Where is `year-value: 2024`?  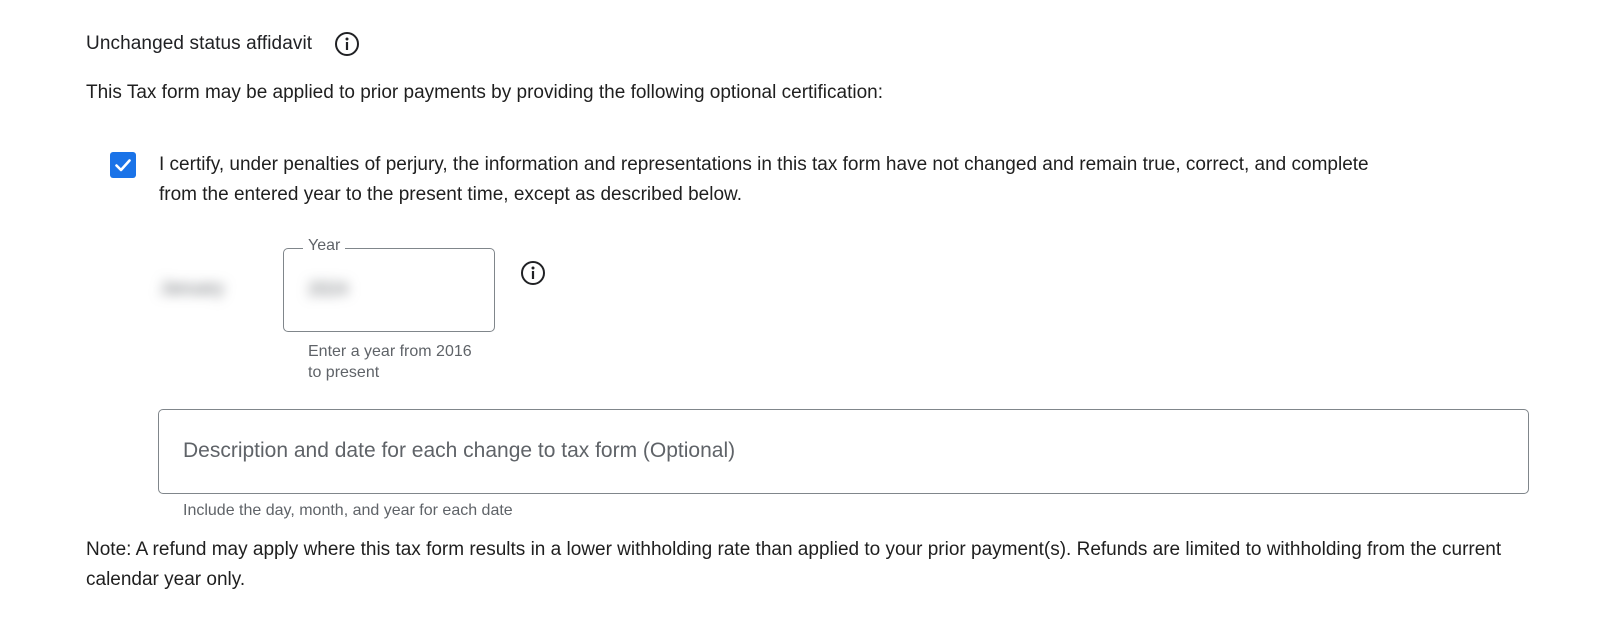 year-value: 2024 is located at coordinates (328, 289).